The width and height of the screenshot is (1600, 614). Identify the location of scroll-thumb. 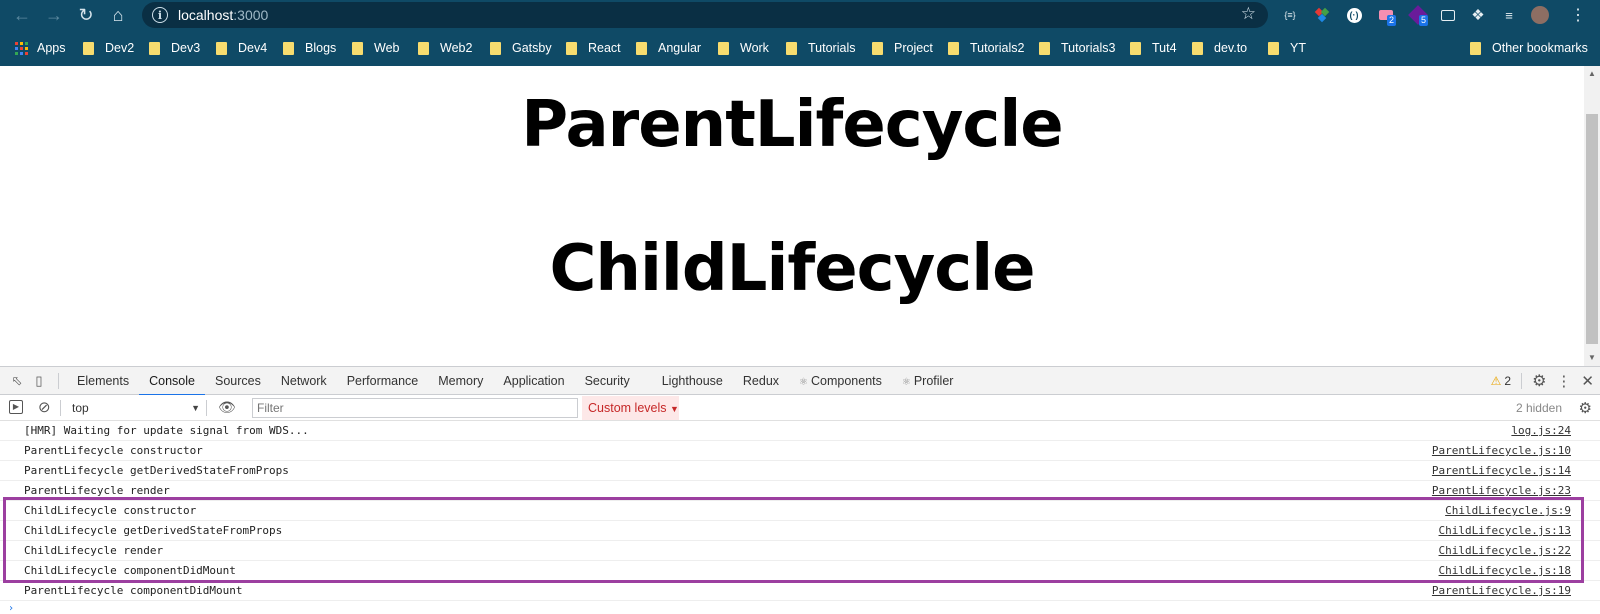
(1592, 229).